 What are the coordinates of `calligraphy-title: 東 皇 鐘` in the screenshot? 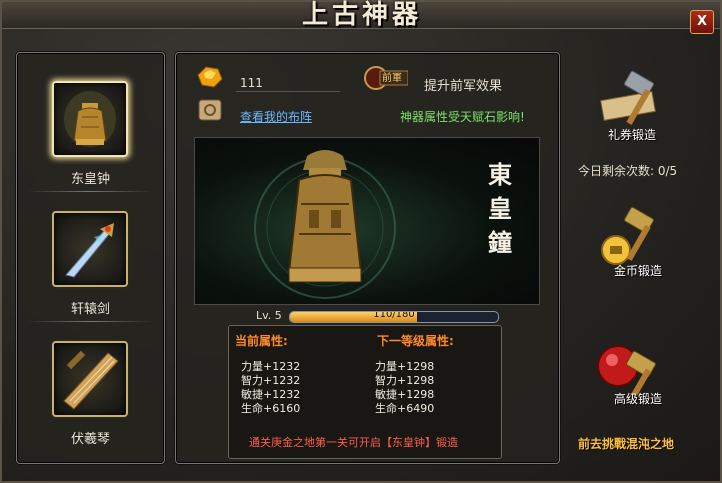 It's located at (500, 209).